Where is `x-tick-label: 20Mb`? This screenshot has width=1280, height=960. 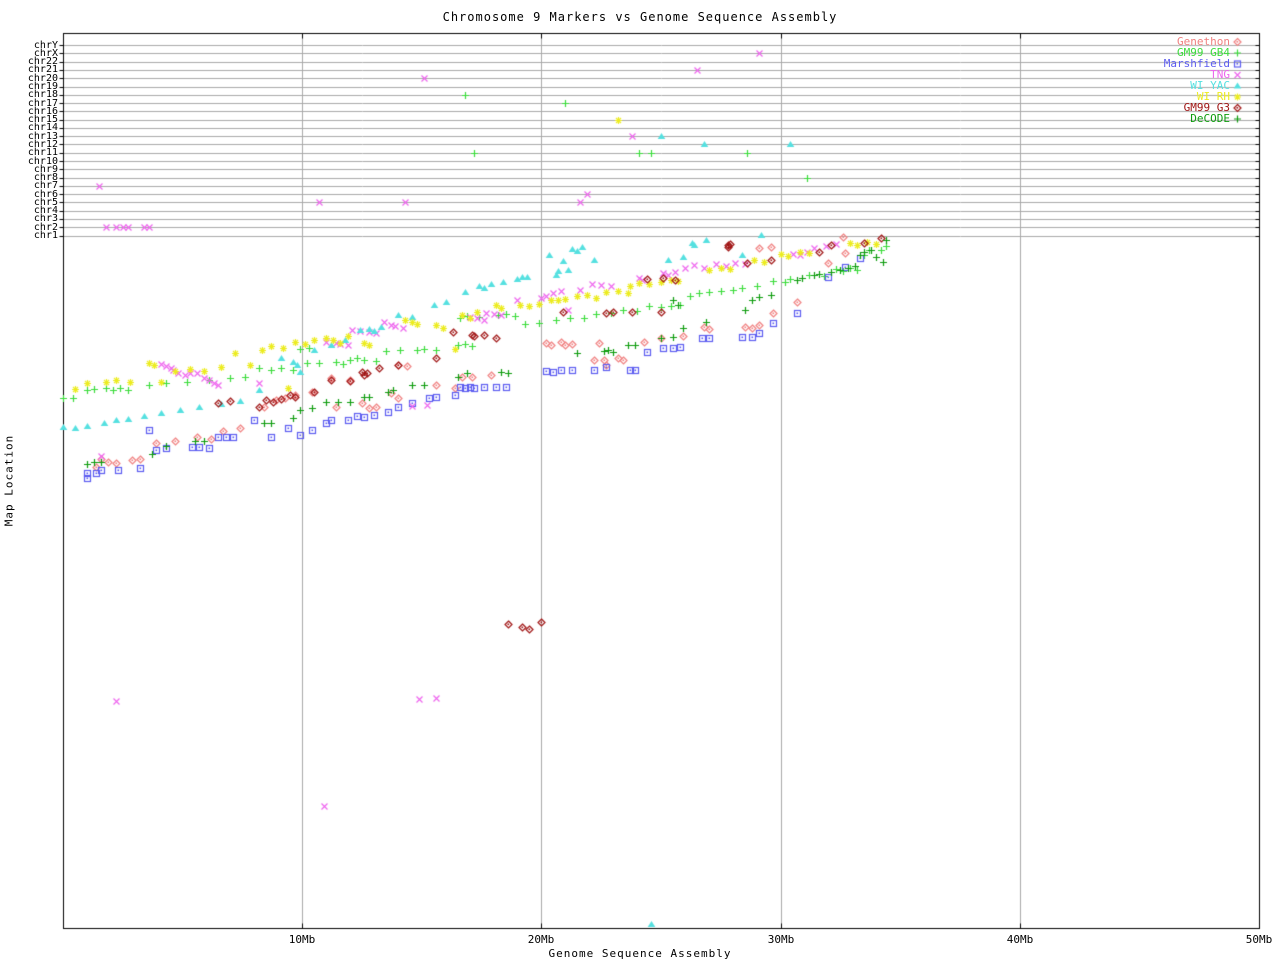
x-tick-label: 20Mb is located at coordinates (541, 939).